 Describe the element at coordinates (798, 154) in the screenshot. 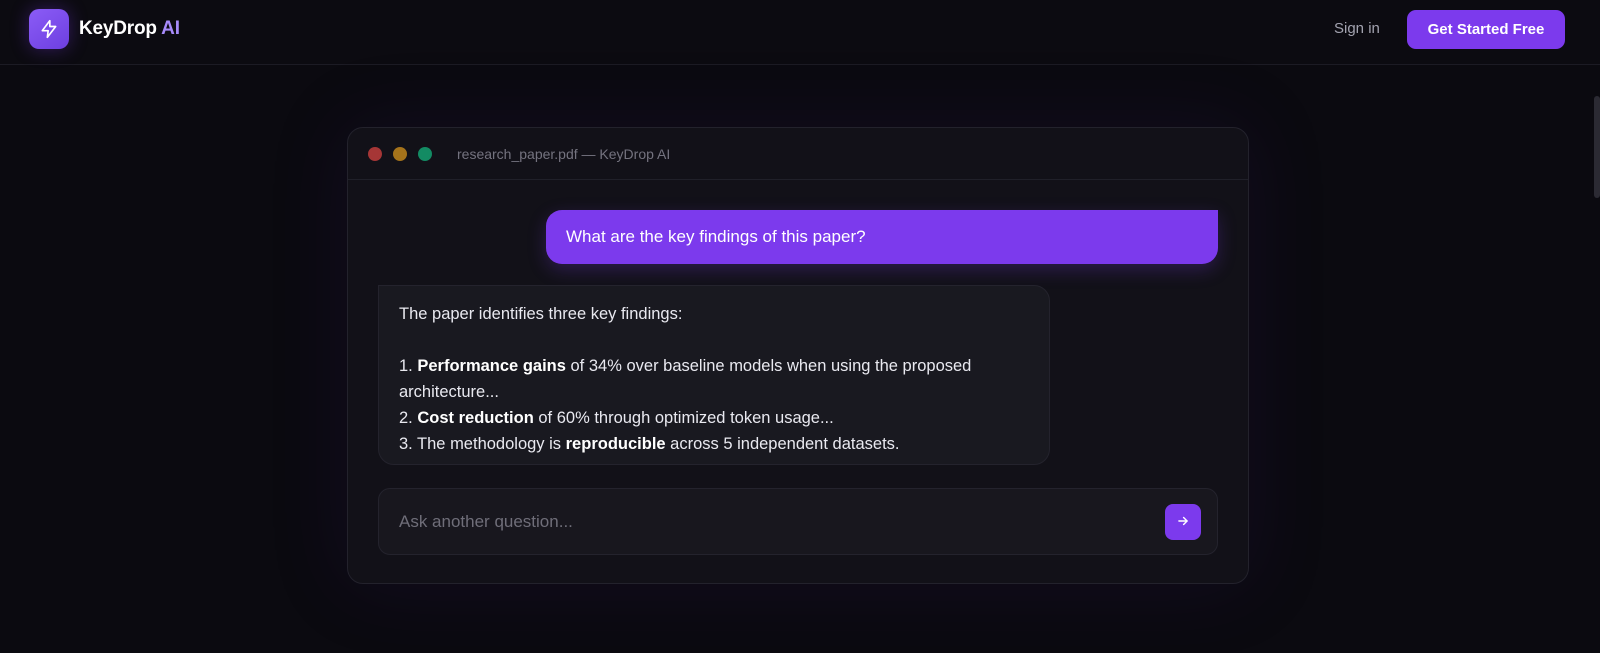

I see `window-titlebar: research_paper.pdf — KeyDrop AI` at that location.